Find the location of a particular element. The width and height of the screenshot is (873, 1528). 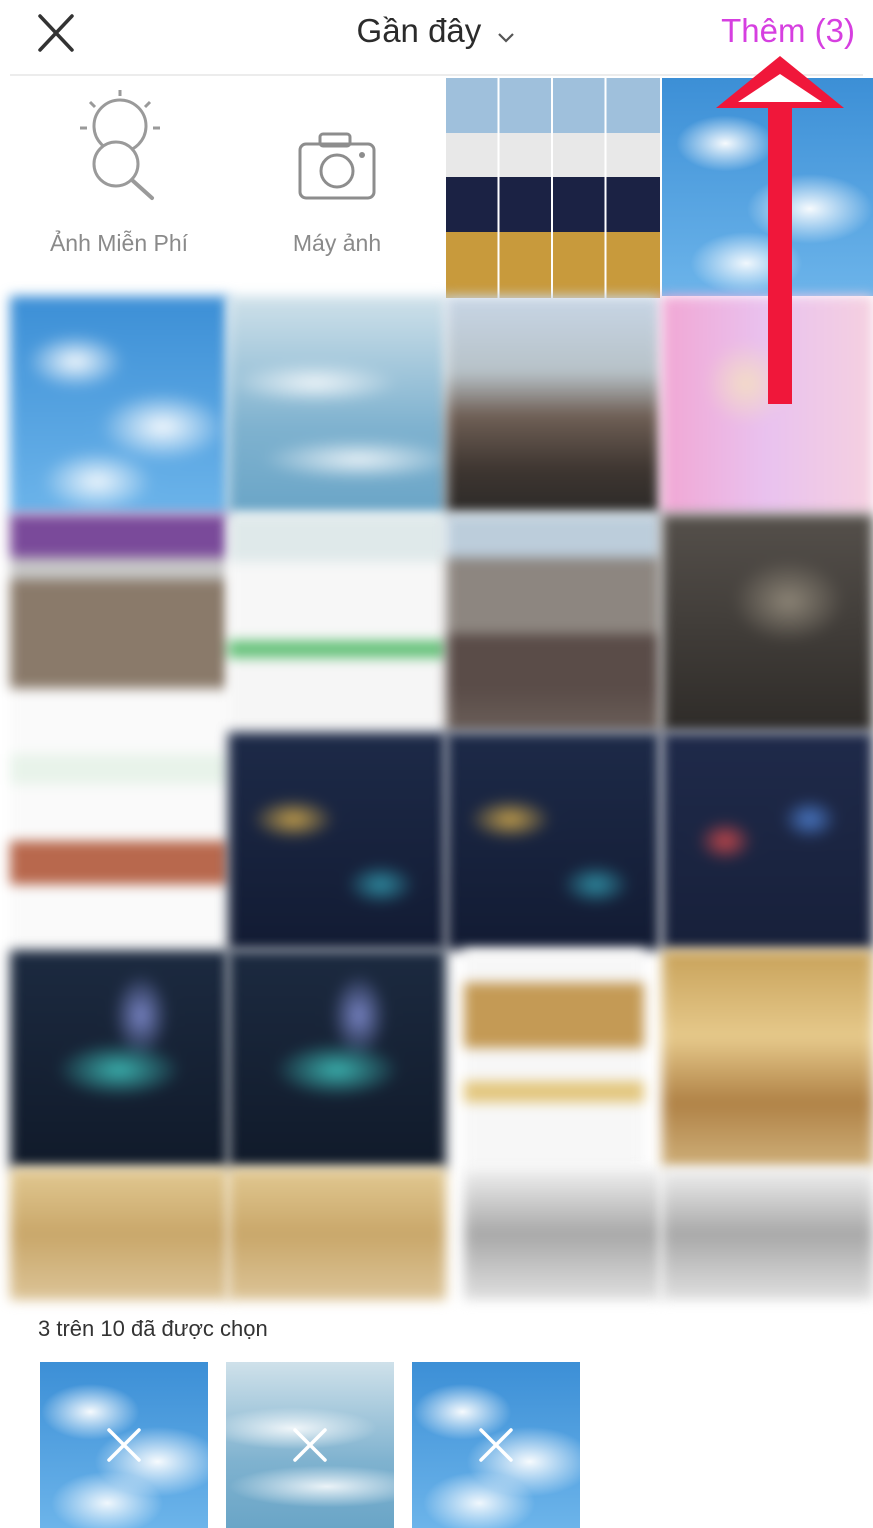

free-photo-search-icon is located at coordinates (120, 145).